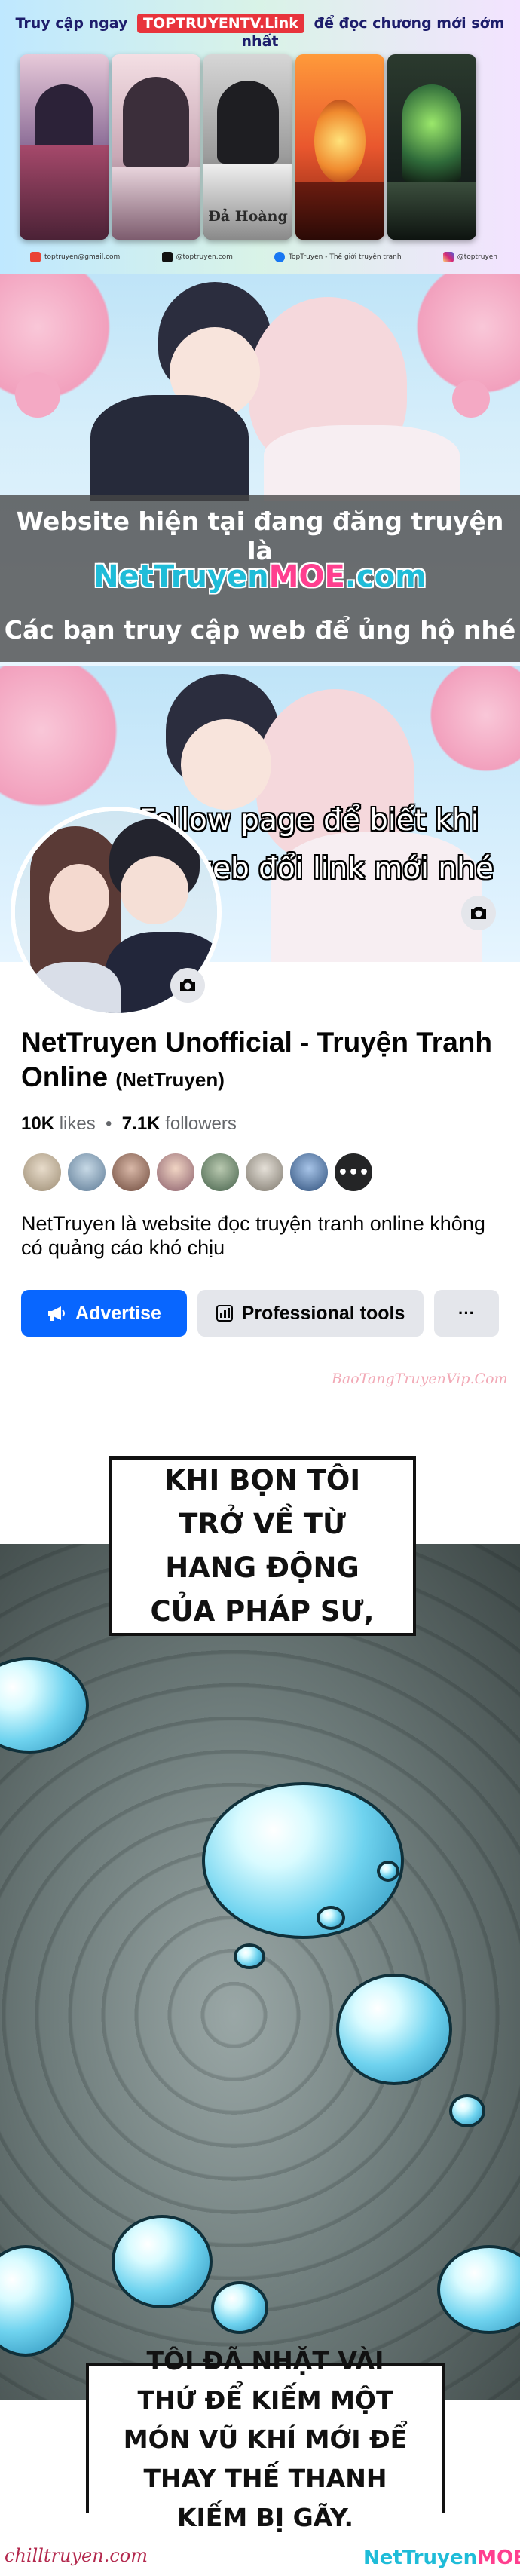 The height and width of the screenshot is (2576, 520). What do you see at coordinates (118, 1313) in the screenshot?
I see `advertise-label: Advertise` at bounding box center [118, 1313].